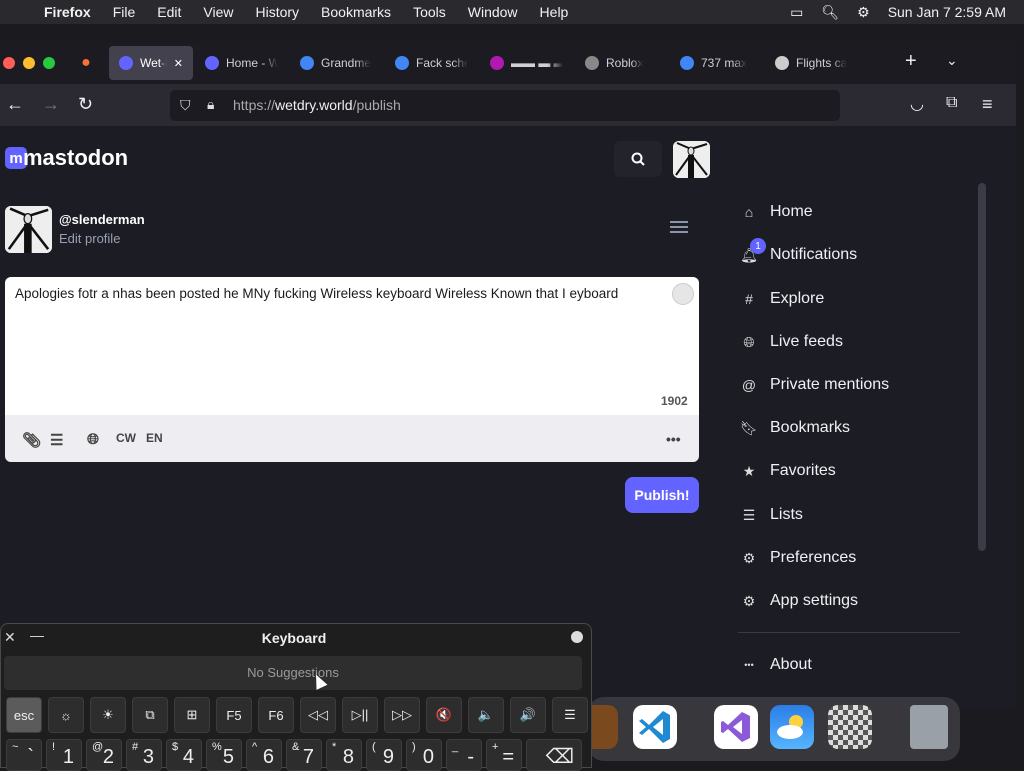 The width and height of the screenshot is (1024, 771). I want to click on close-window-icon, so click(9, 63).